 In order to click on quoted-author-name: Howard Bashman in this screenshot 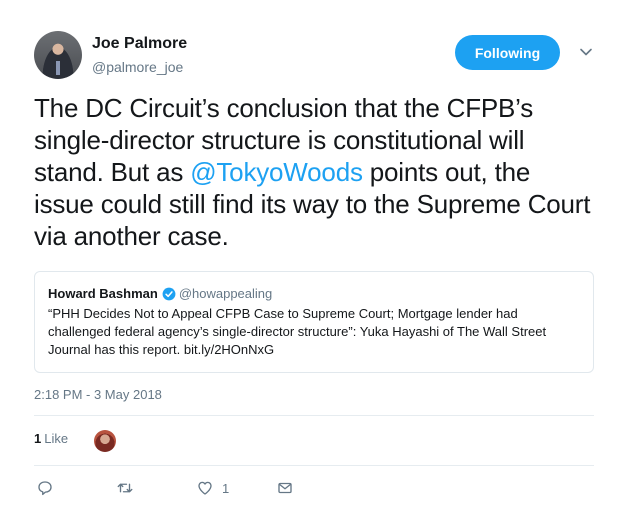, I will do `click(103, 293)`.